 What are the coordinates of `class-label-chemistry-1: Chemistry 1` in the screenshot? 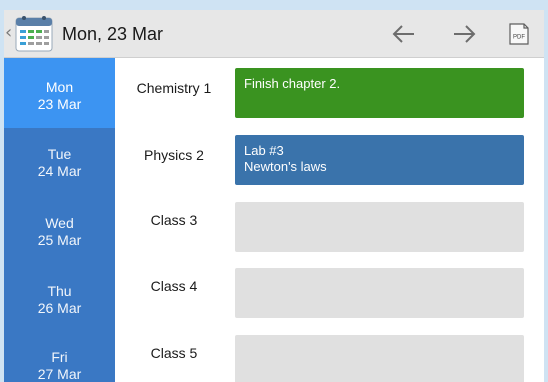 It's located at (174, 88).